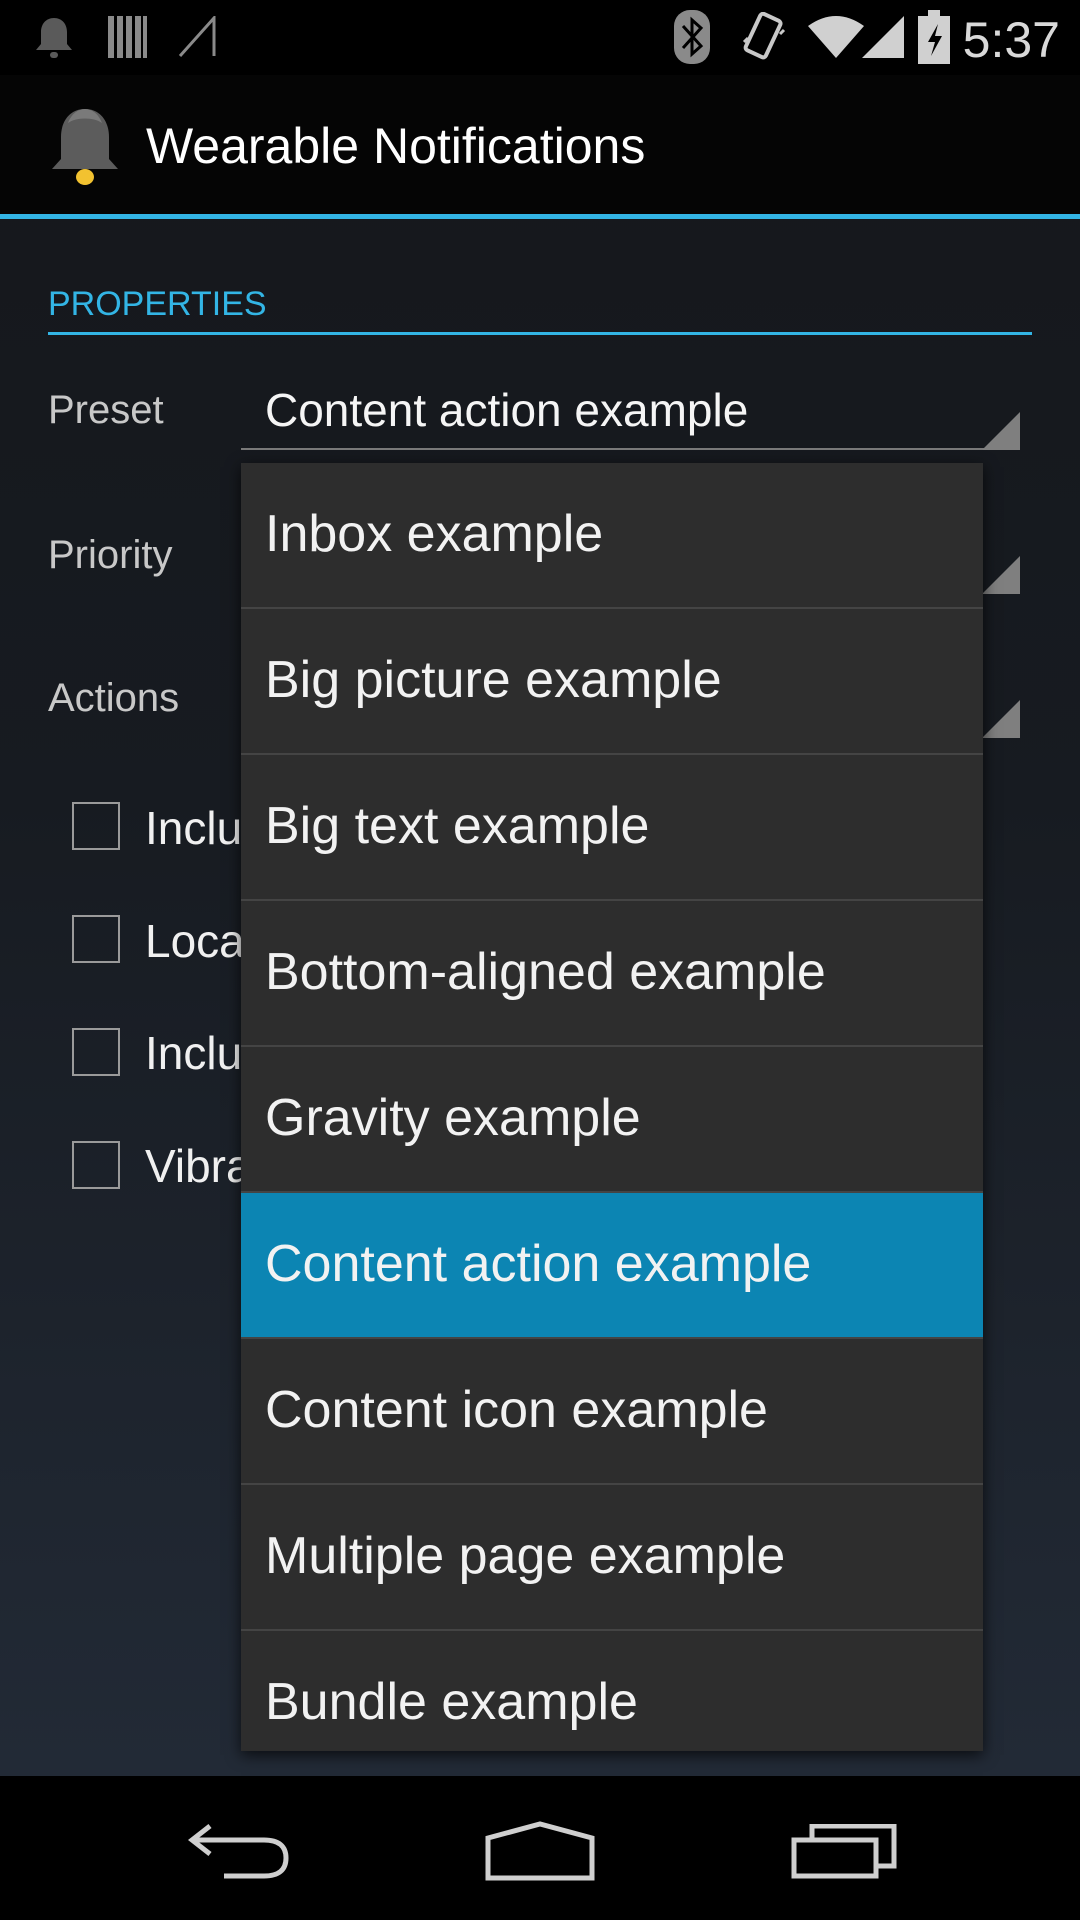 This screenshot has width=1080, height=1920. What do you see at coordinates (197, 37) in the screenshot?
I see `signal-slash-icon` at bounding box center [197, 37].